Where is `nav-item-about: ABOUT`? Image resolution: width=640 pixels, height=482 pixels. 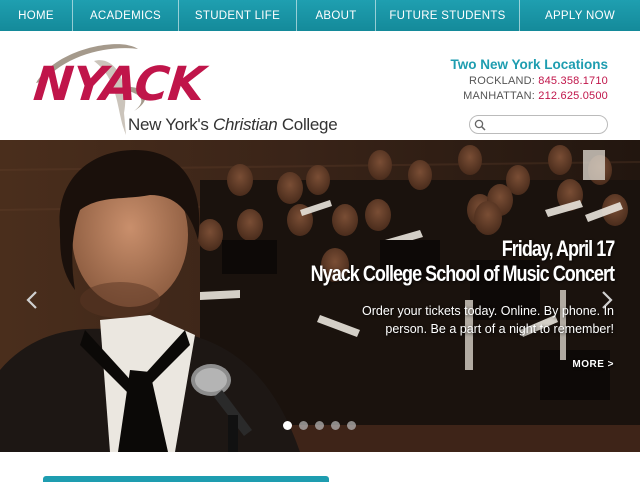
nav-item-about: ABOUT is located at coordinates (336, 15).